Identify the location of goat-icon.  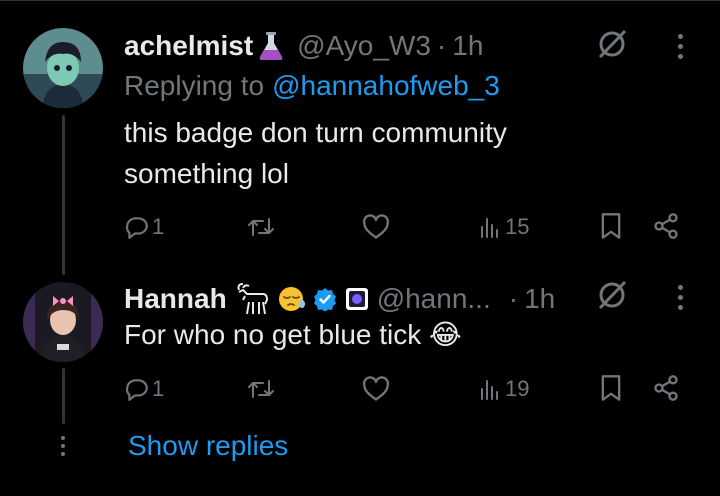
(252, 299).